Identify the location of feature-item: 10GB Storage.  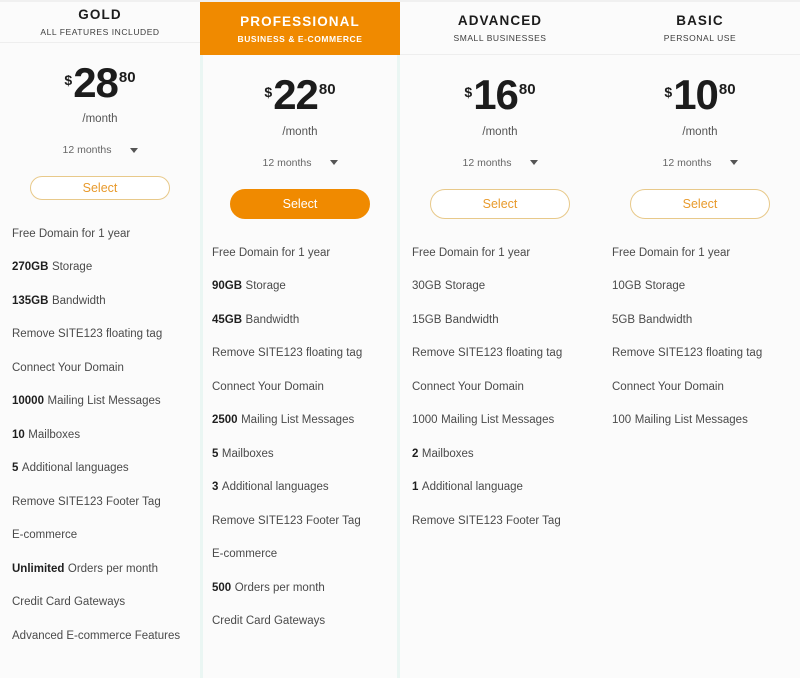
(700, 296).